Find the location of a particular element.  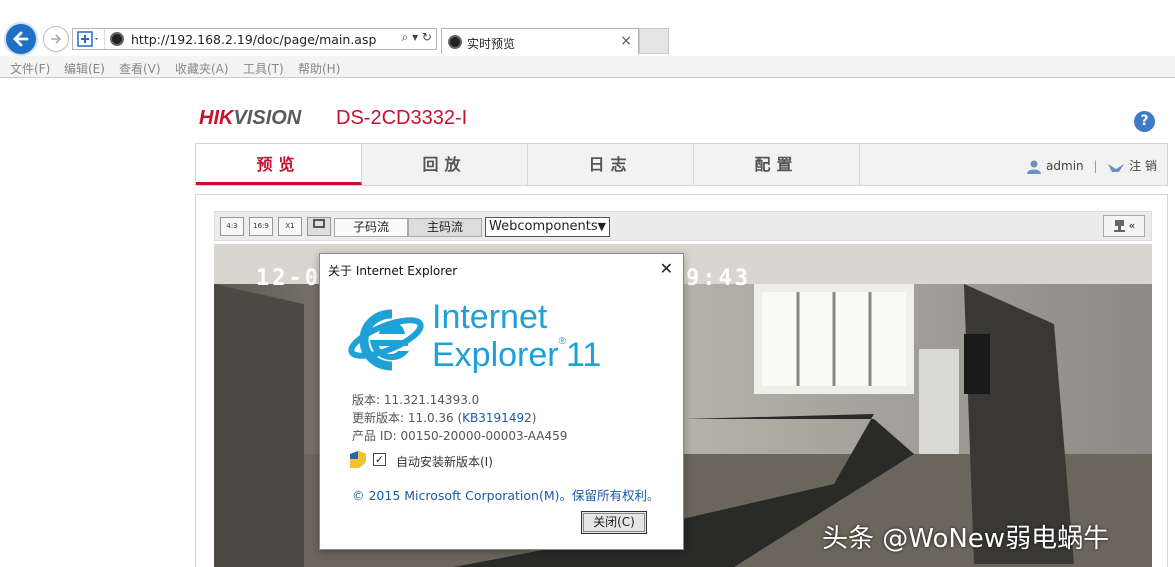

dialog-close-icon: ✕ is located at coordinates (666, 268).